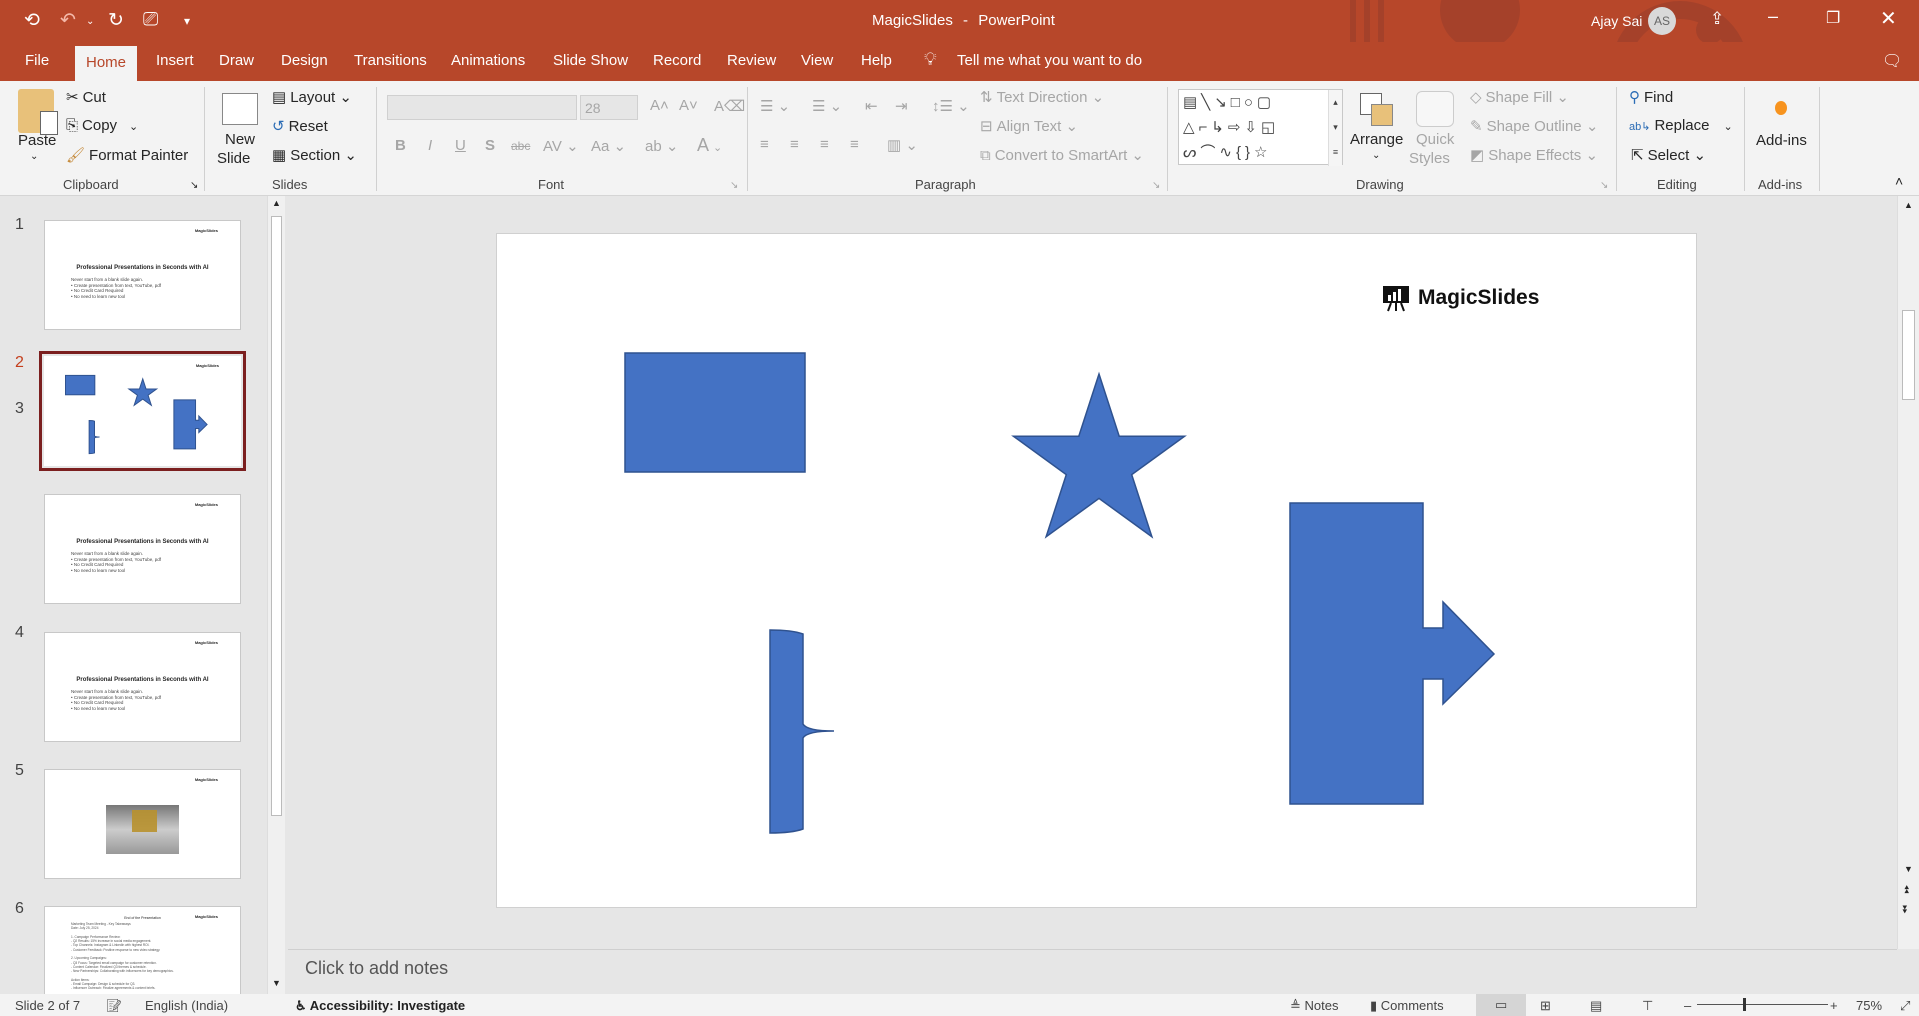 This screenshot has height=1016, width=1919. I want to click on quick-styles-button: Quick, so click(1435, 139).